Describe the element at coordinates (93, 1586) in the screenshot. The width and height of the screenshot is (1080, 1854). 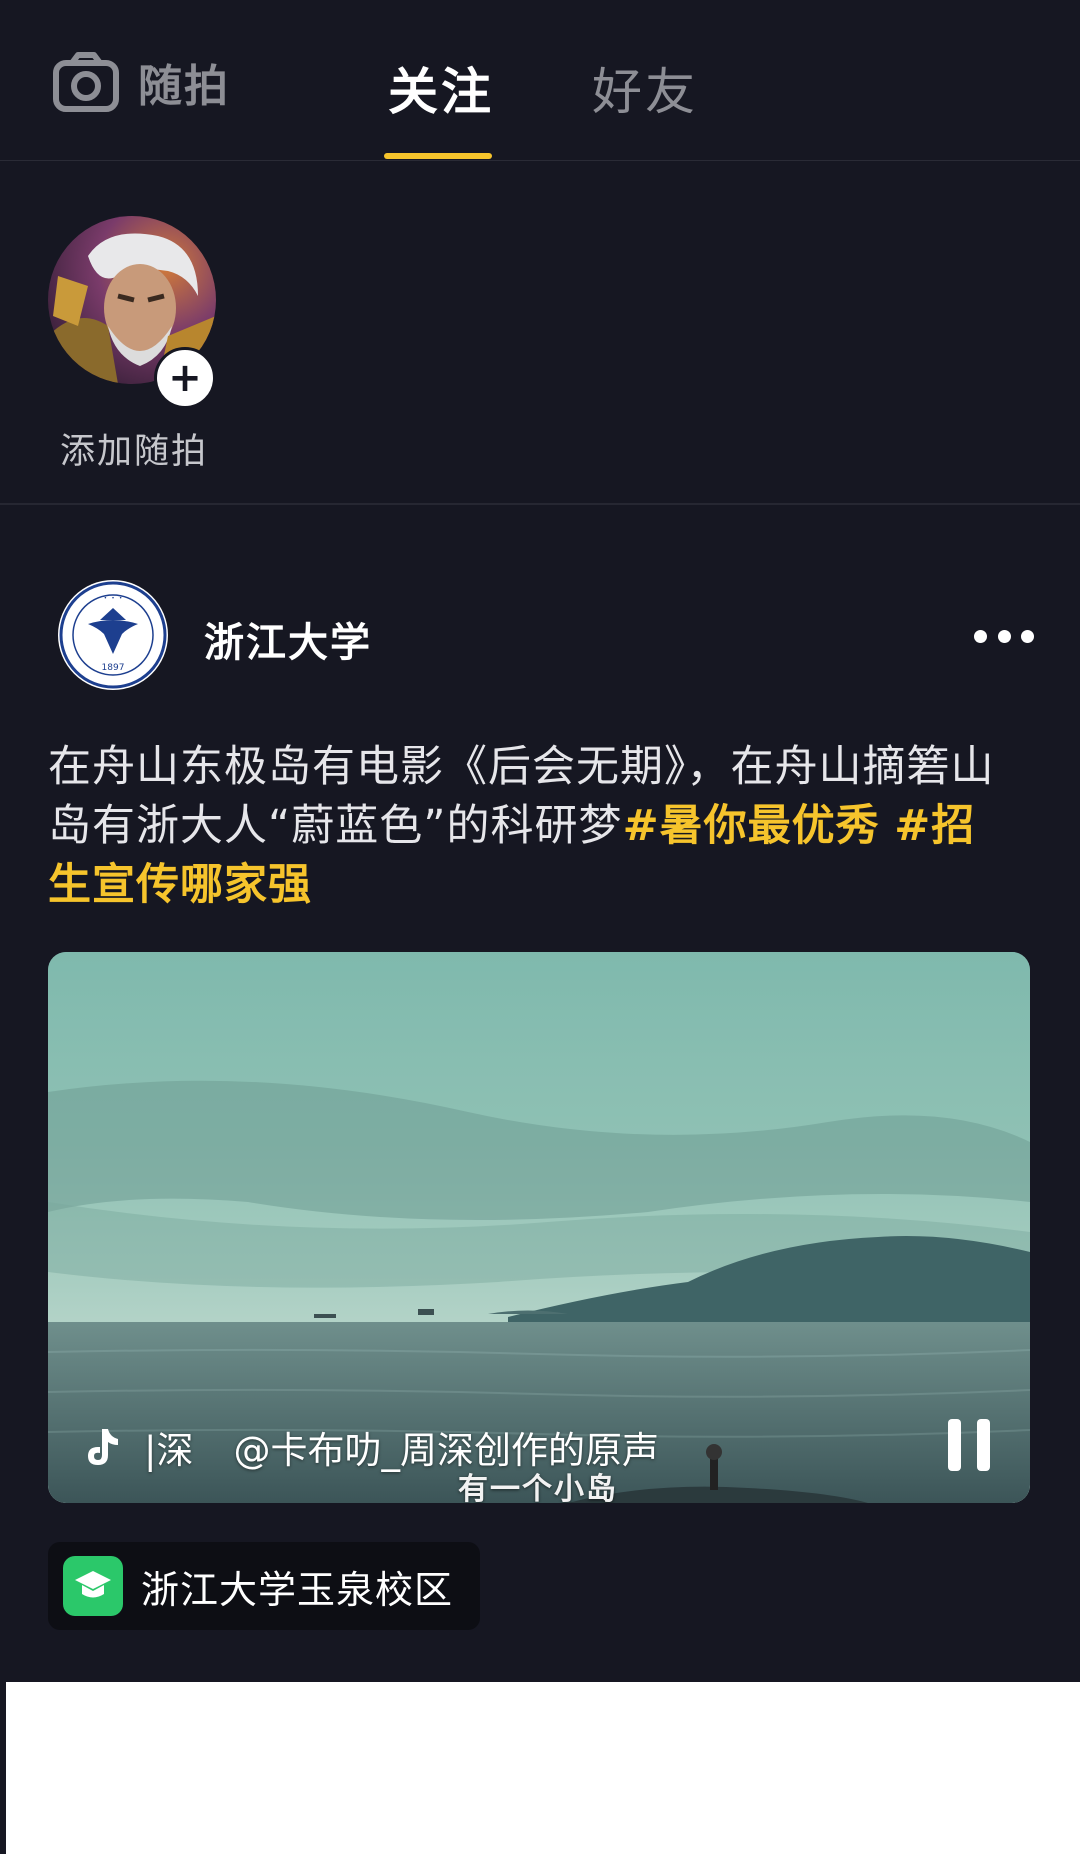
I see `graduation-cap-icon` at that location.